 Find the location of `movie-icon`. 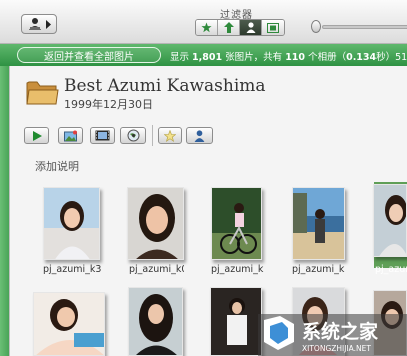

movie-icon is located at coordinates (102, 135).